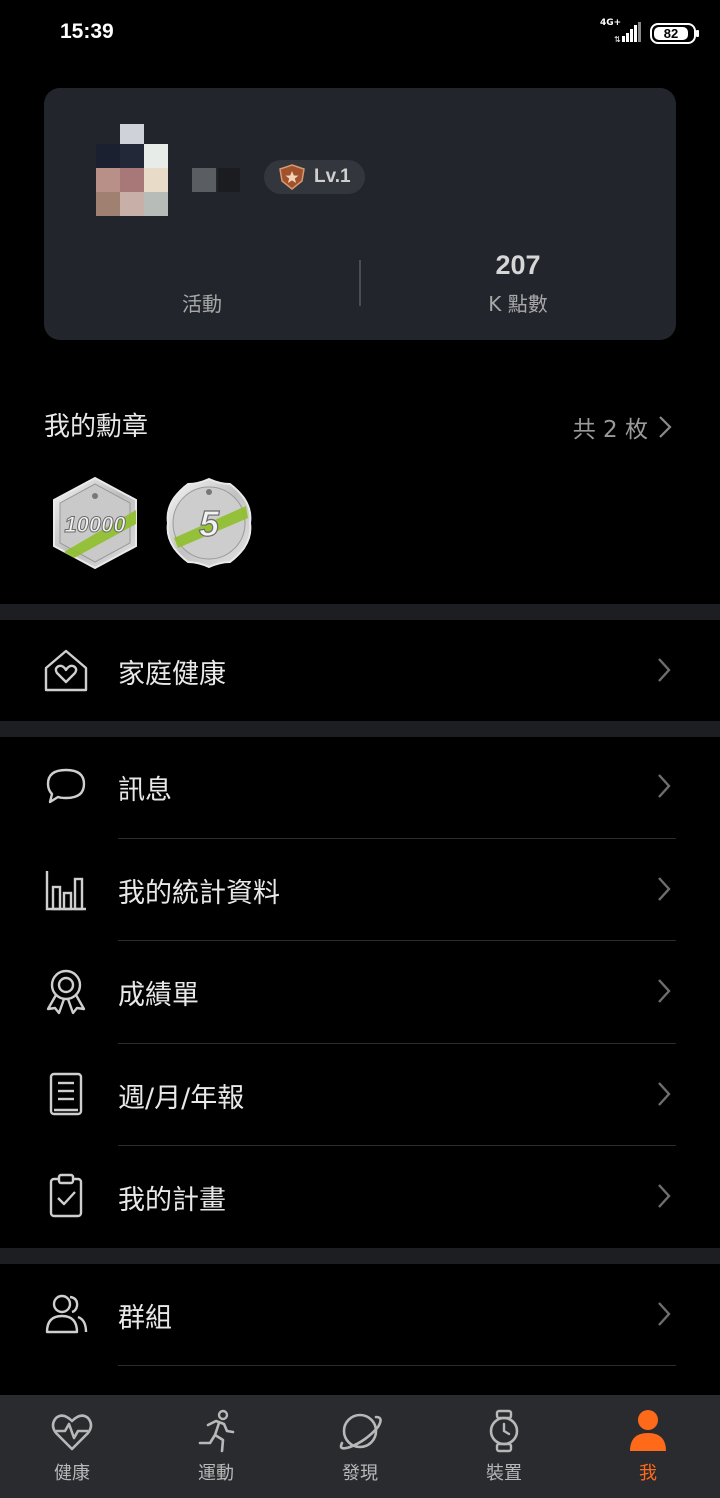  I want to click on status-time: 15:39, so click(87, 31).